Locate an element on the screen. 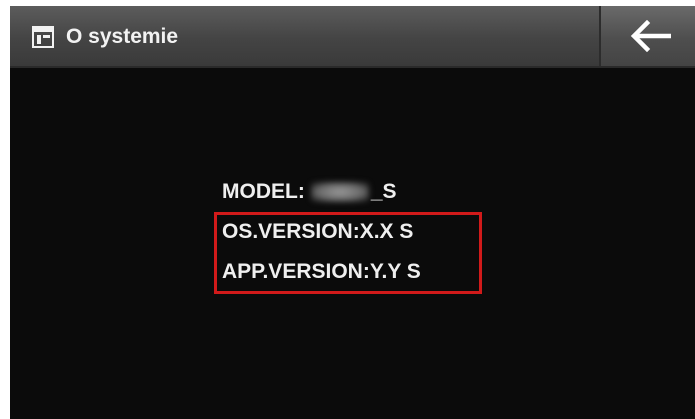 The image size is (695, 419). page-title: O systemie is located at coordinates (122, 36).